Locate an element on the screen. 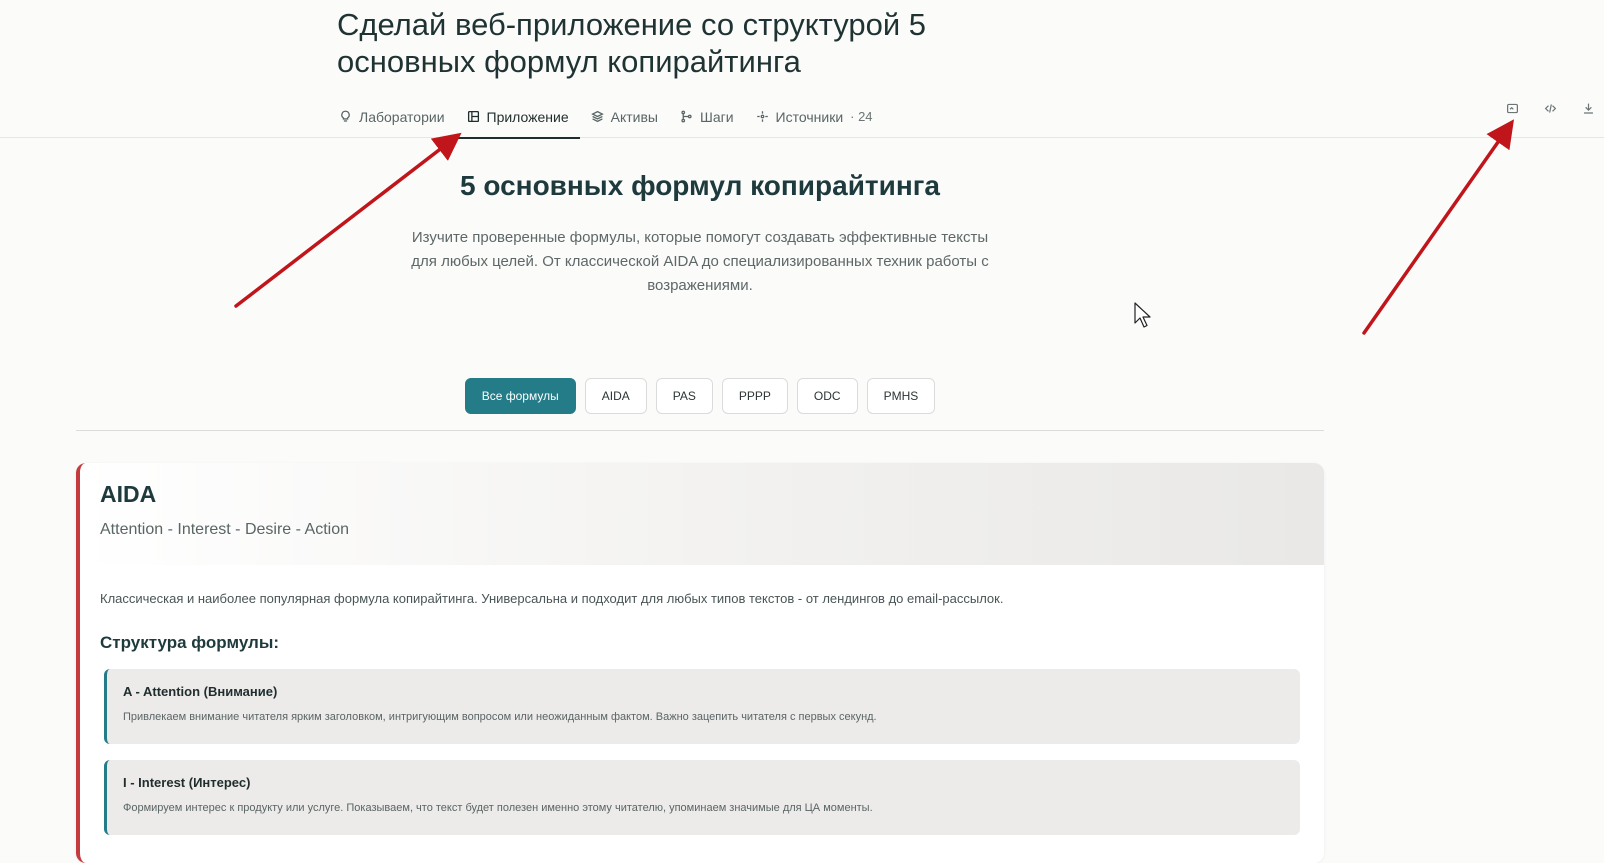  tab-label: Лаборатории is located at coordinates (402, 116).